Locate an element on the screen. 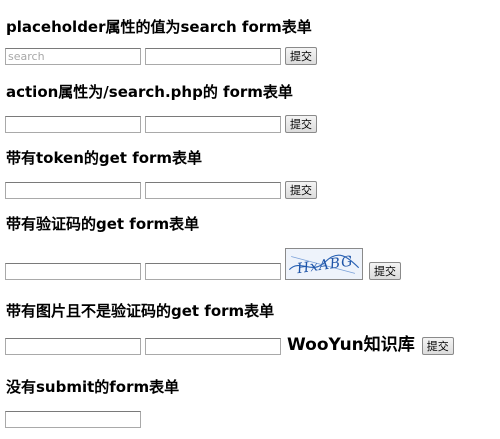  section-heading-no-submit: 没有submit的form表单 is located at coordinates (93, 387).